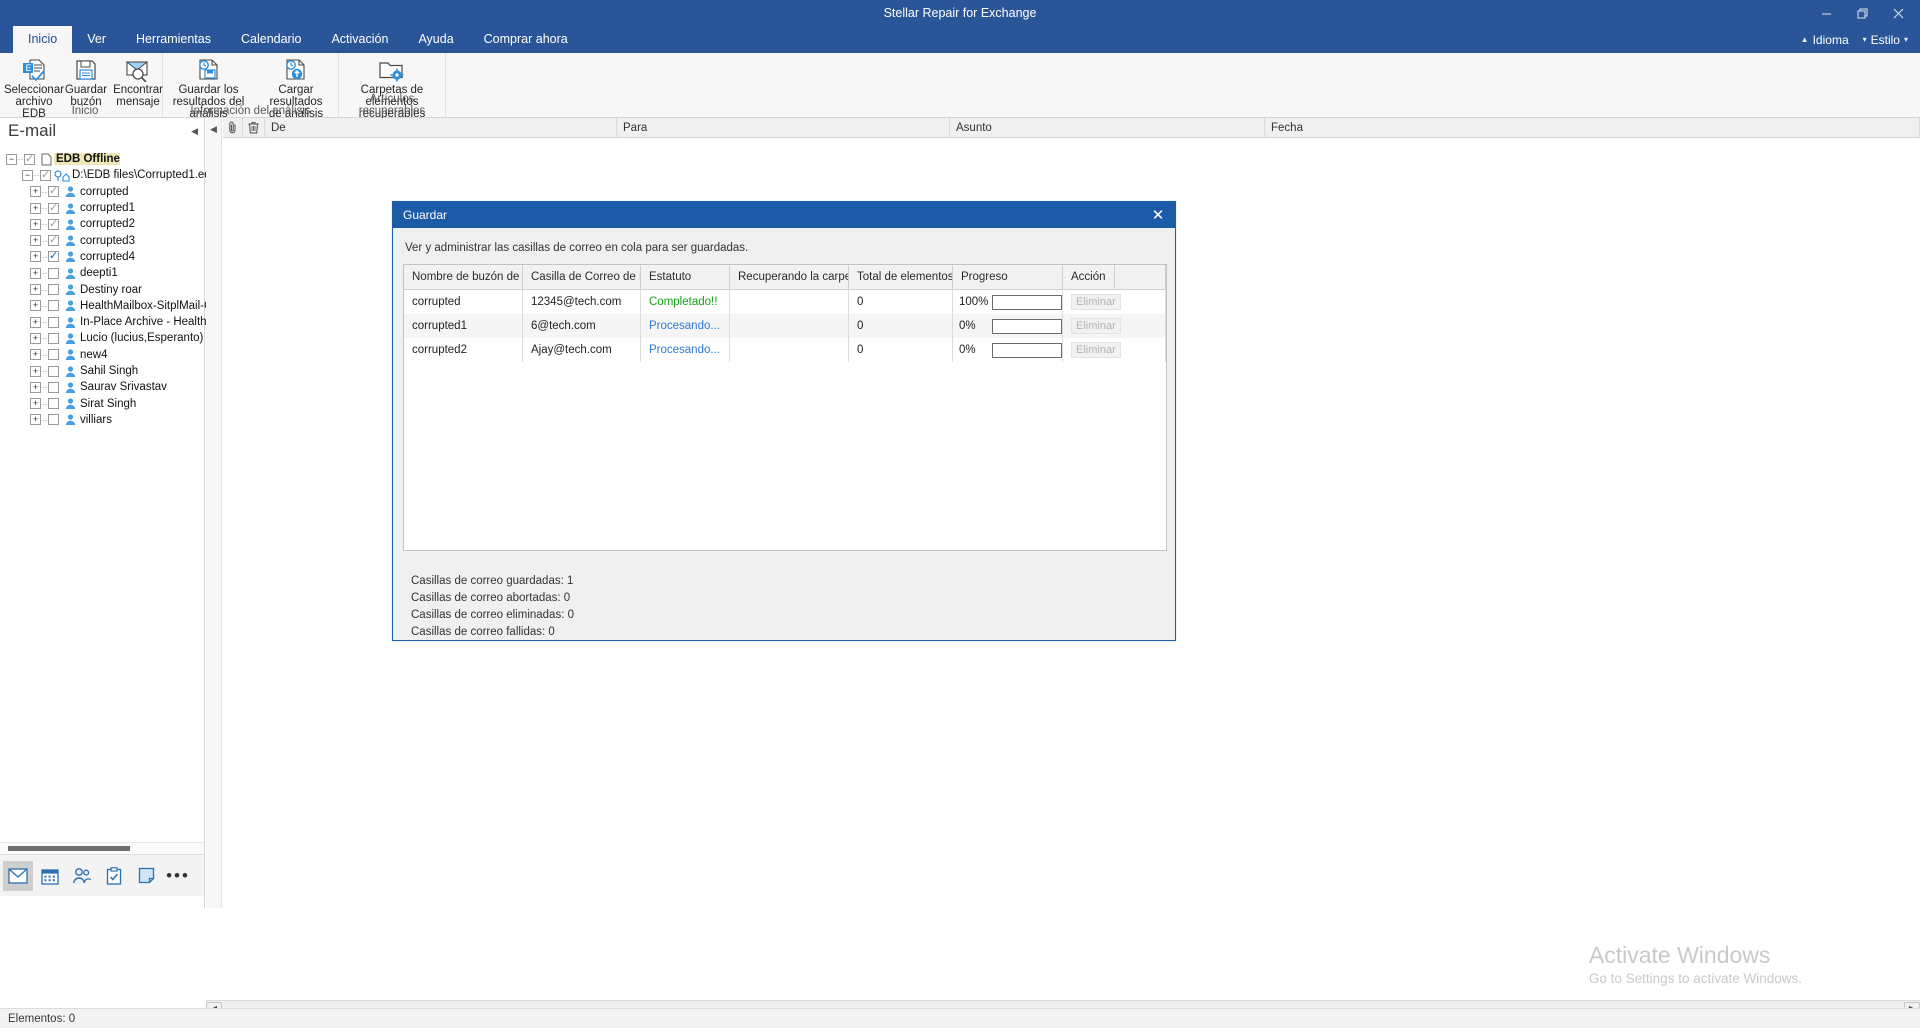 The image size is (1920, 1028). Describe the element at coordinates (111, 175) in the screenshot. I see `tree-node-edb-path: − ·· D:\EDB files\Corrupted1.edb` at that location.